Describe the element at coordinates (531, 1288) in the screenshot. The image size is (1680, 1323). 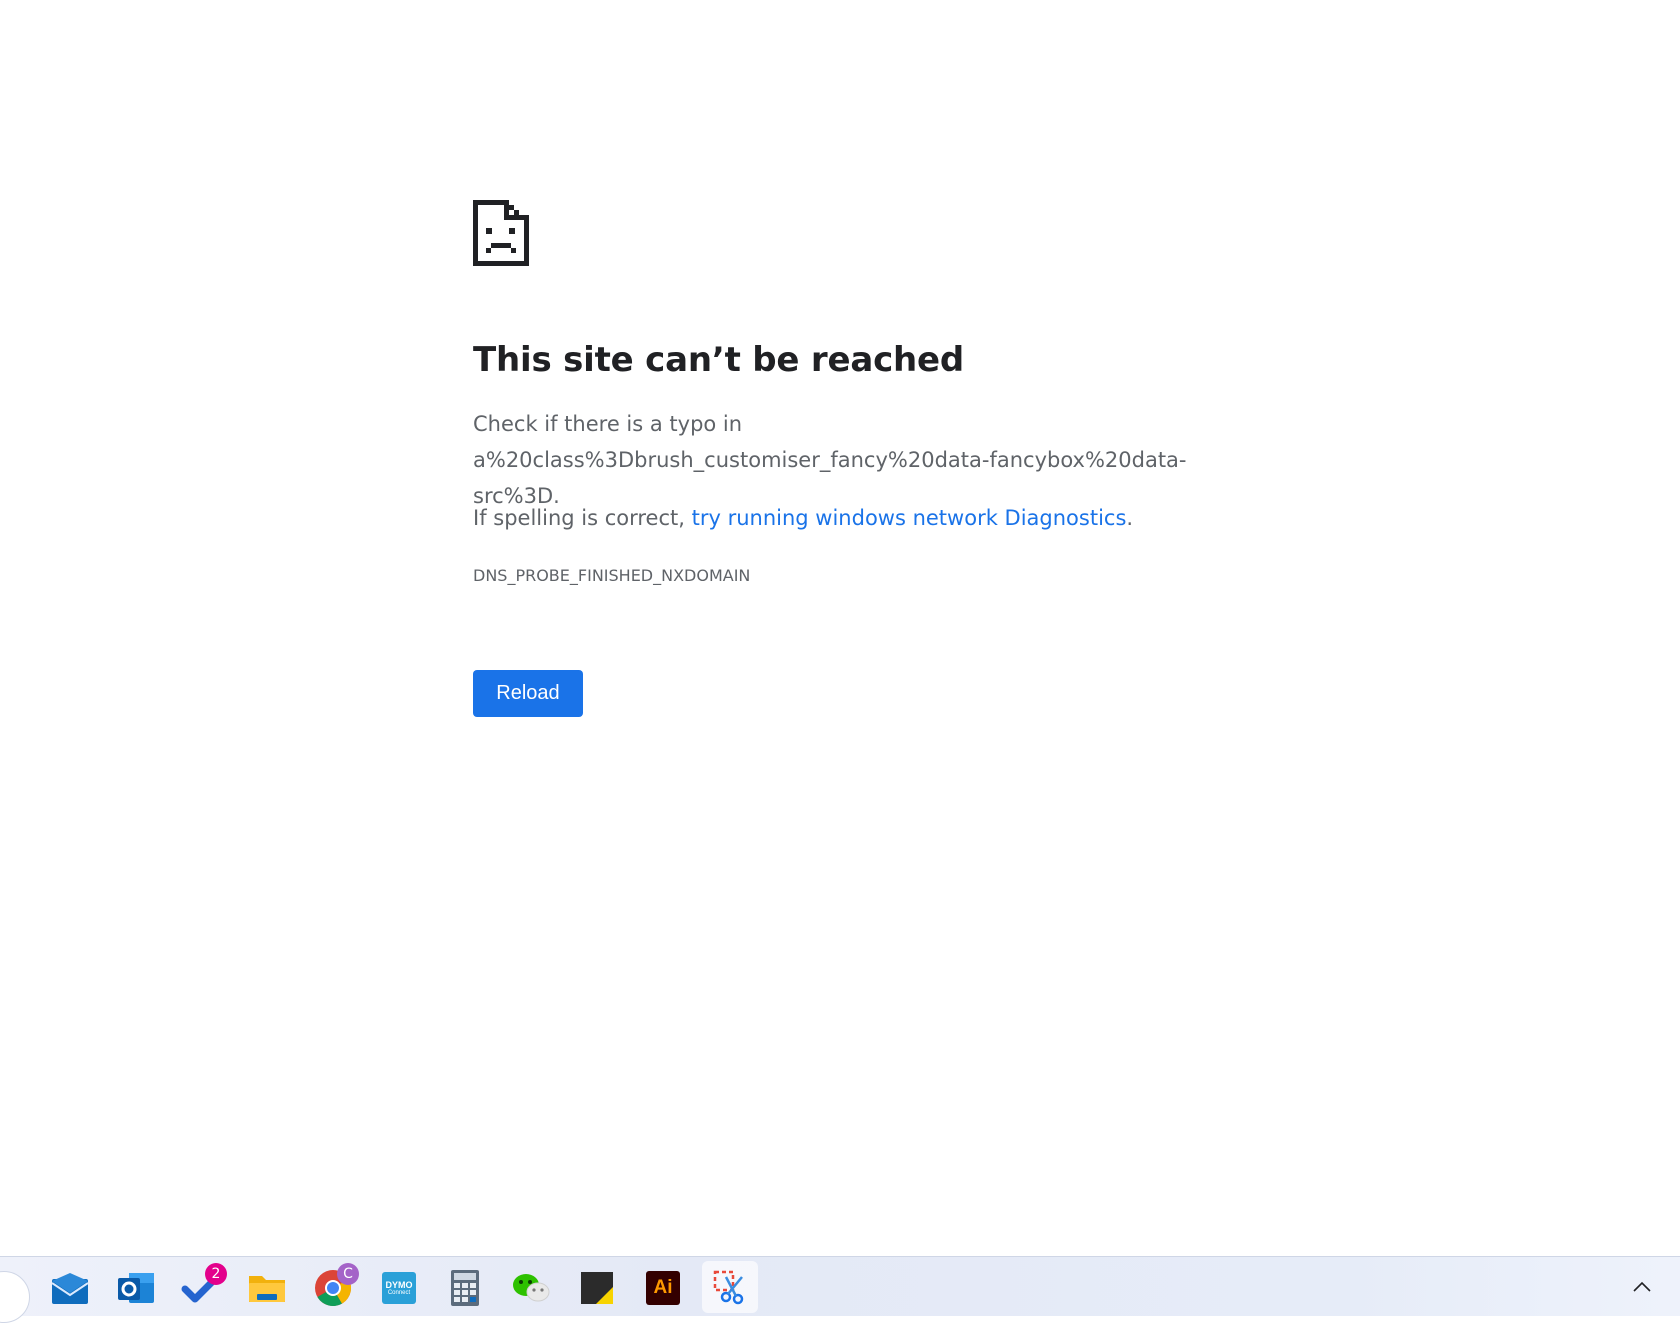
I see `wechat-icon` at that location.